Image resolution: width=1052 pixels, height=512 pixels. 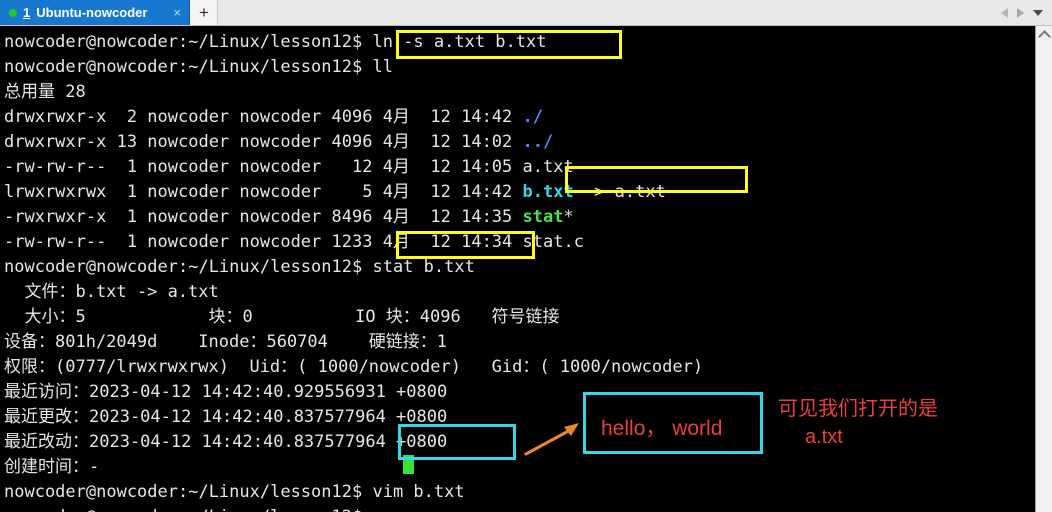 I want to click on tab-bar: 1 Ubuntu-nowcoder × +, so click(x=526, y=13).